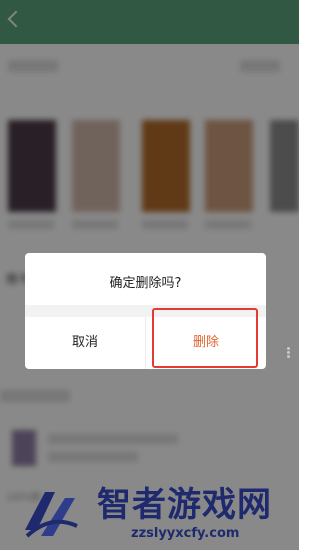  I want to click on watermark: 智者游戏网 zzslyyxcfy.com, so click(157, 515).